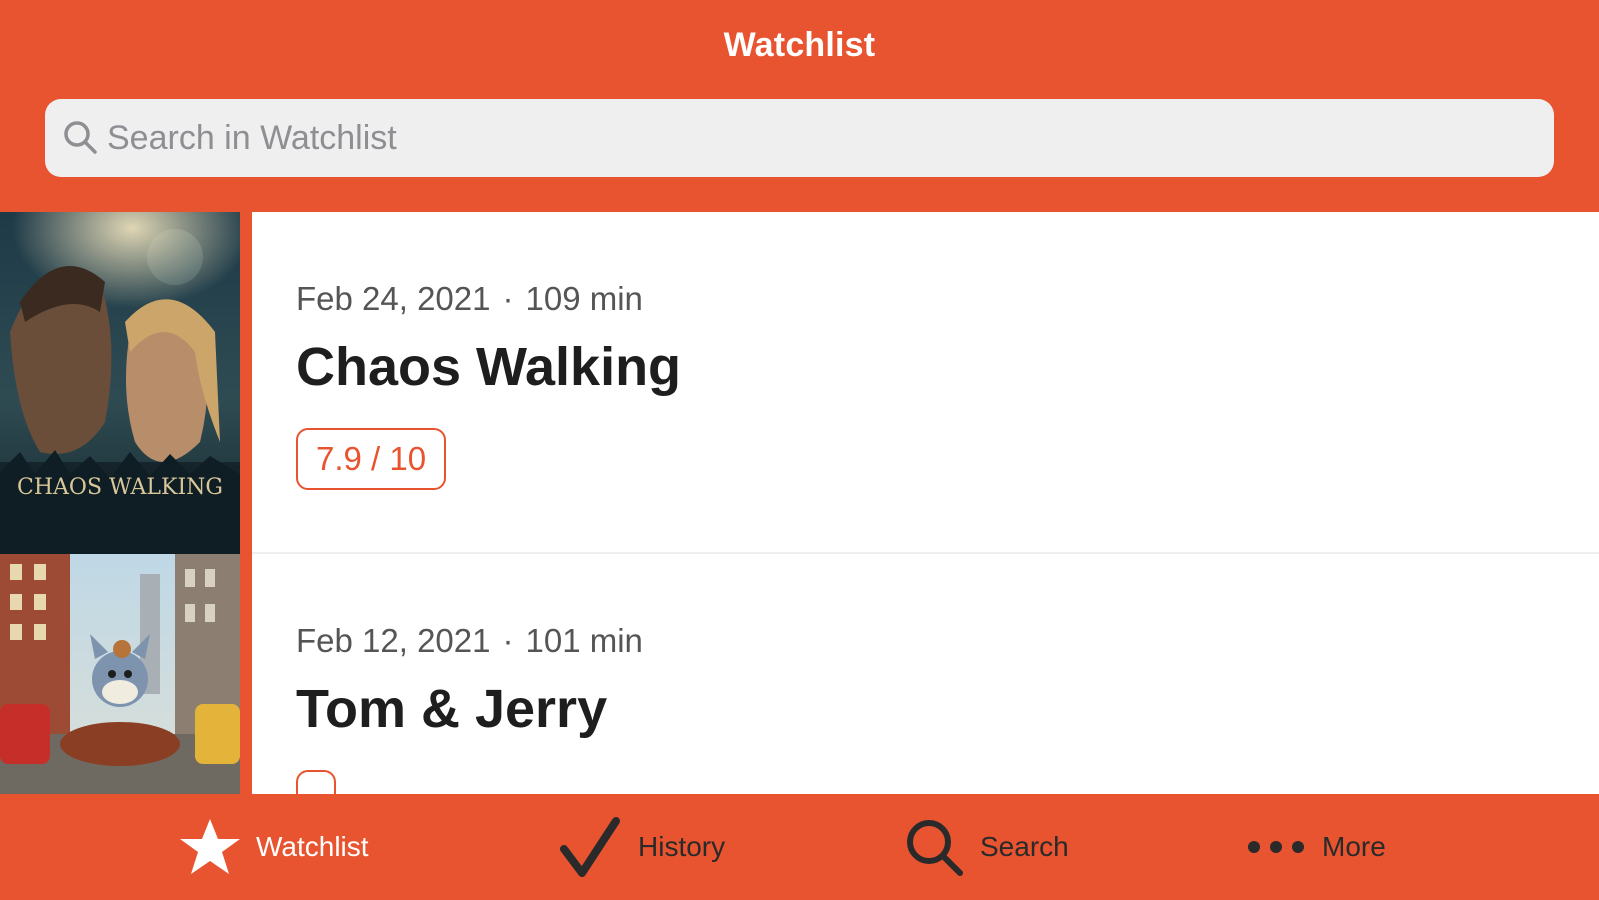  I want to click on release-date: Feb 24, 2021, so click(393, 298).